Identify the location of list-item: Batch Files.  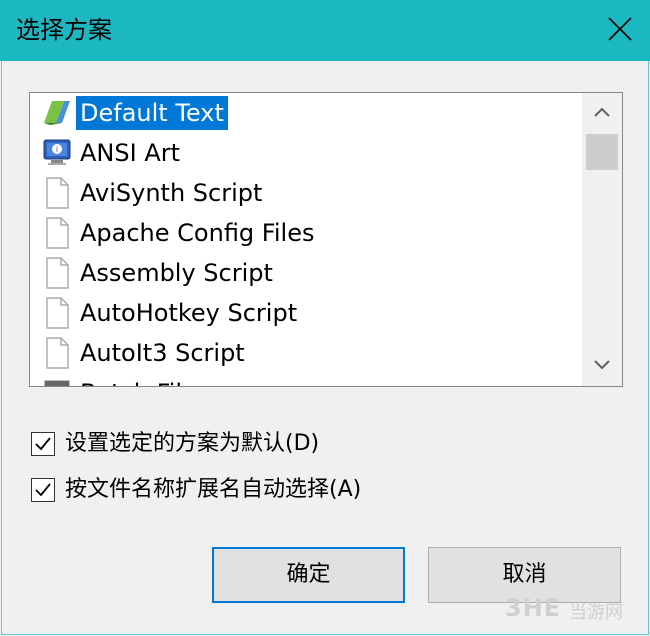
(306, 379).